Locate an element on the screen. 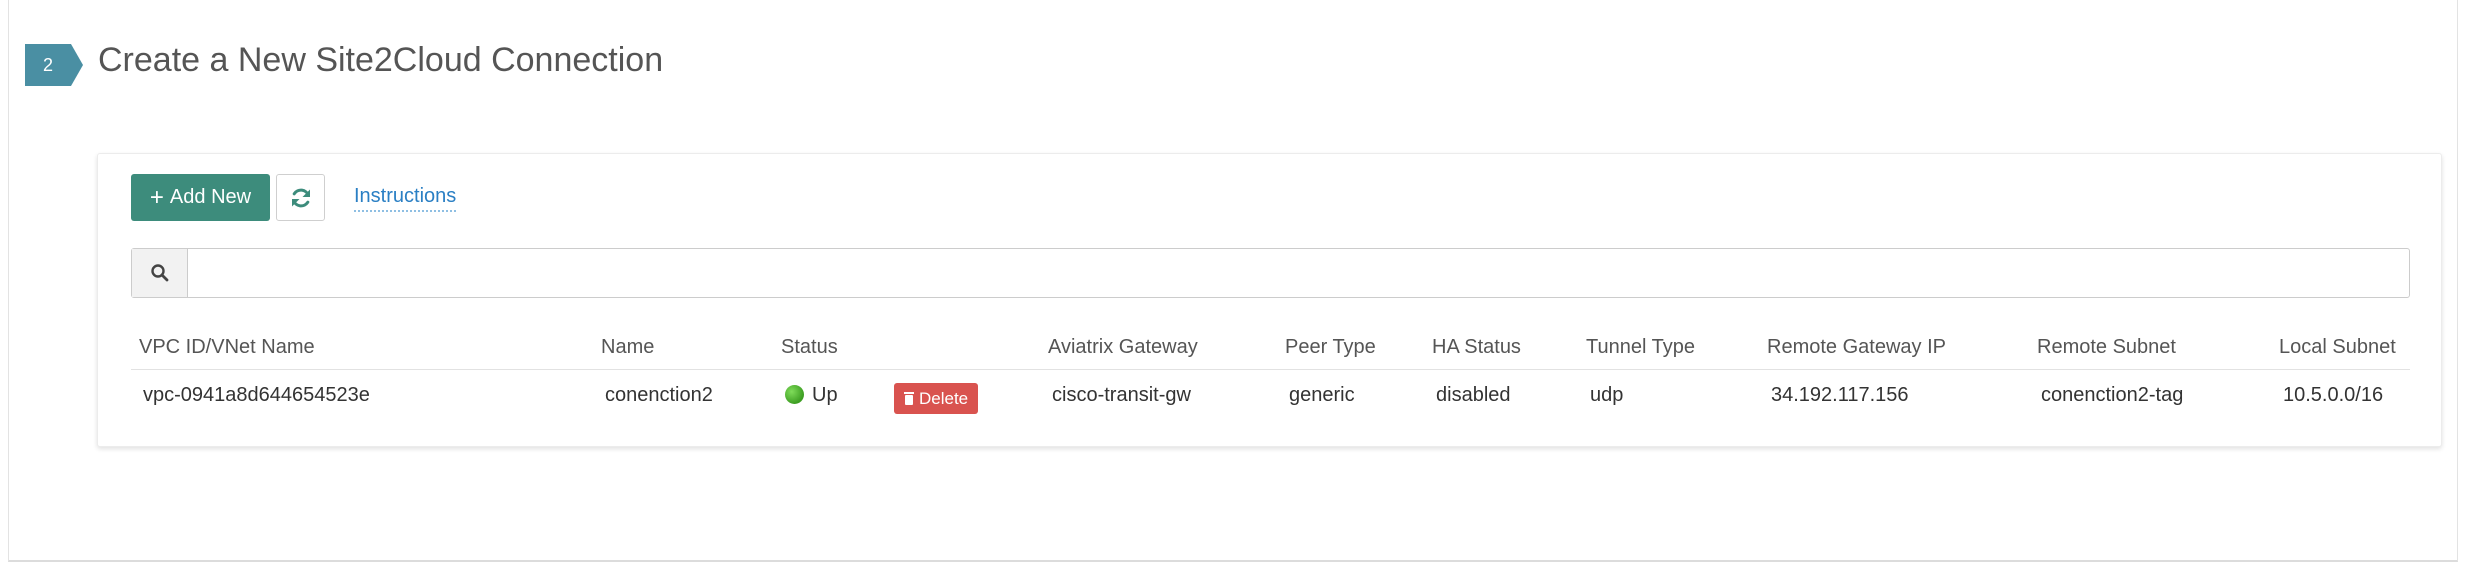  instructions-link: Instructions is located at coordinates (405, 198).